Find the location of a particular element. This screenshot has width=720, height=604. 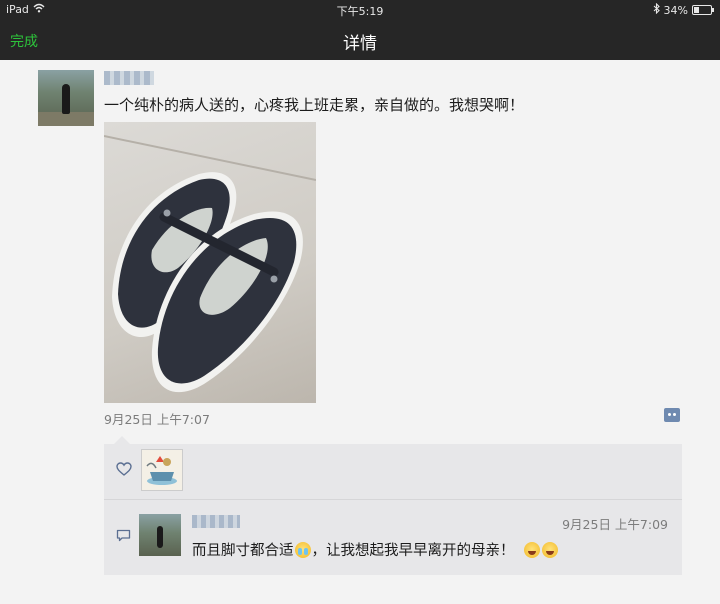

crying-emoji-icon is located at coordinates (302, 549).